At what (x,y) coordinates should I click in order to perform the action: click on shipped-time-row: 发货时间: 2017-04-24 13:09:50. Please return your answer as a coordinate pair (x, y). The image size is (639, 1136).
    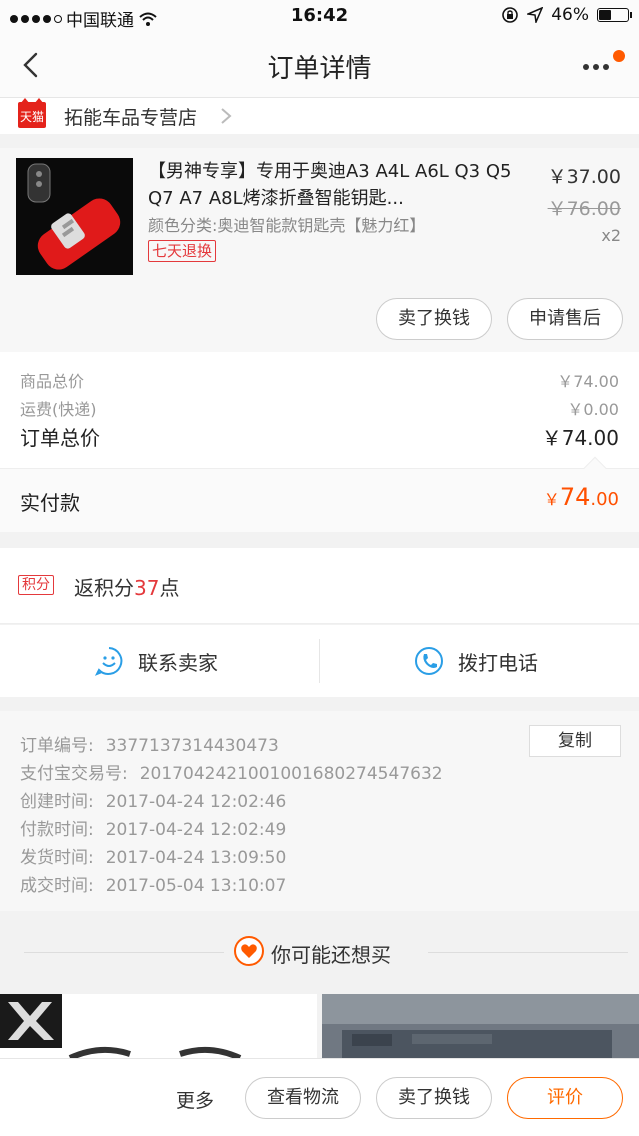
    Looking at the image, I should click on (153, 858).